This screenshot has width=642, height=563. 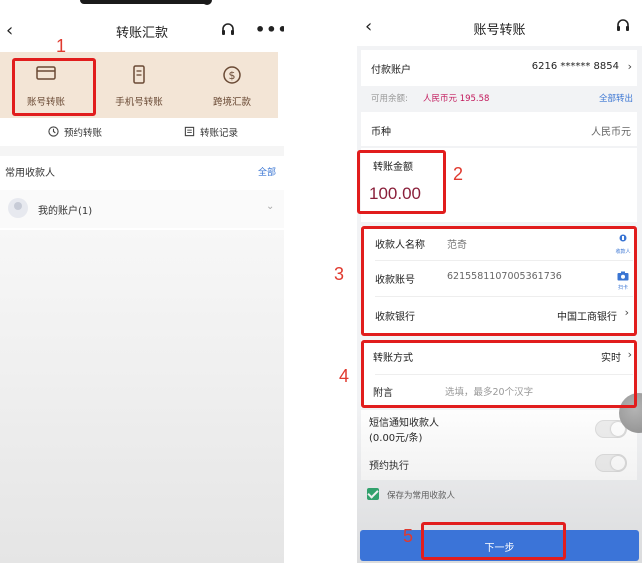 What do you see at coordinates (139, 102) in the screenshot?
I see `phone-transfer-label: 手机号转账` at bounding box center [139, 102].